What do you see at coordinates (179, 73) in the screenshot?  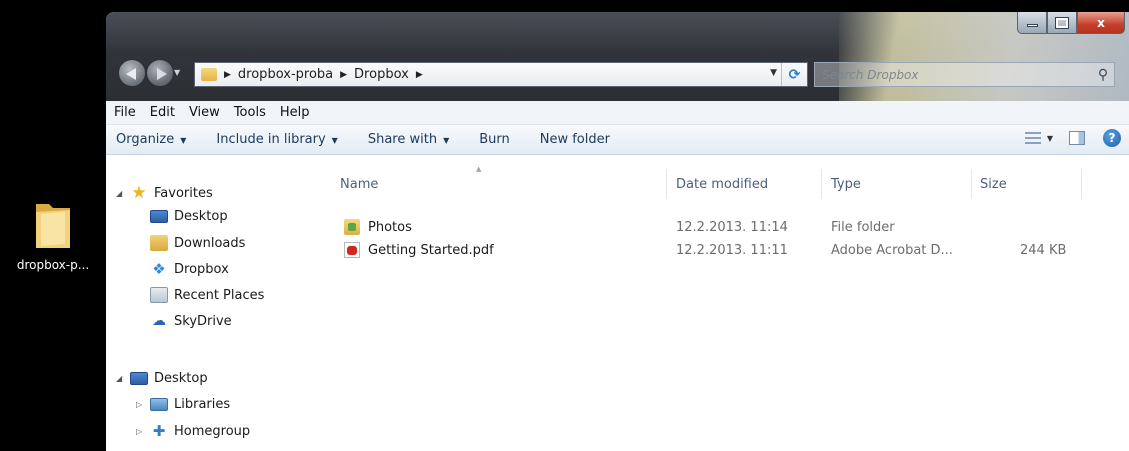 I see `recent-pages-dropdown: ▼` at bounding box center [179, 73].